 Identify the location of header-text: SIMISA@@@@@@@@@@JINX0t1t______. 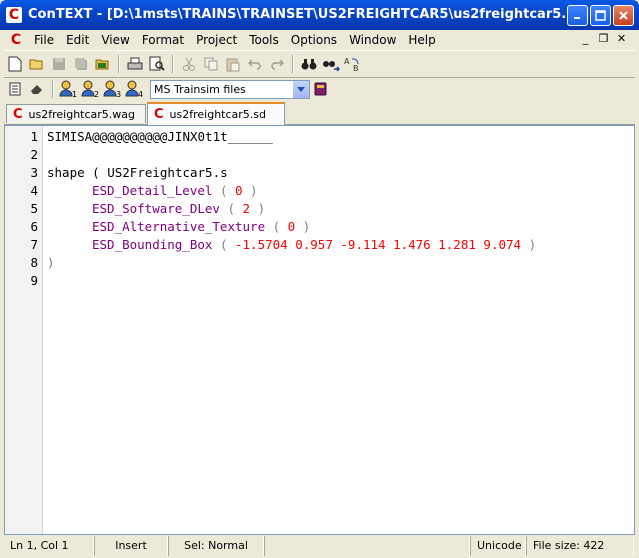
(160, 136).